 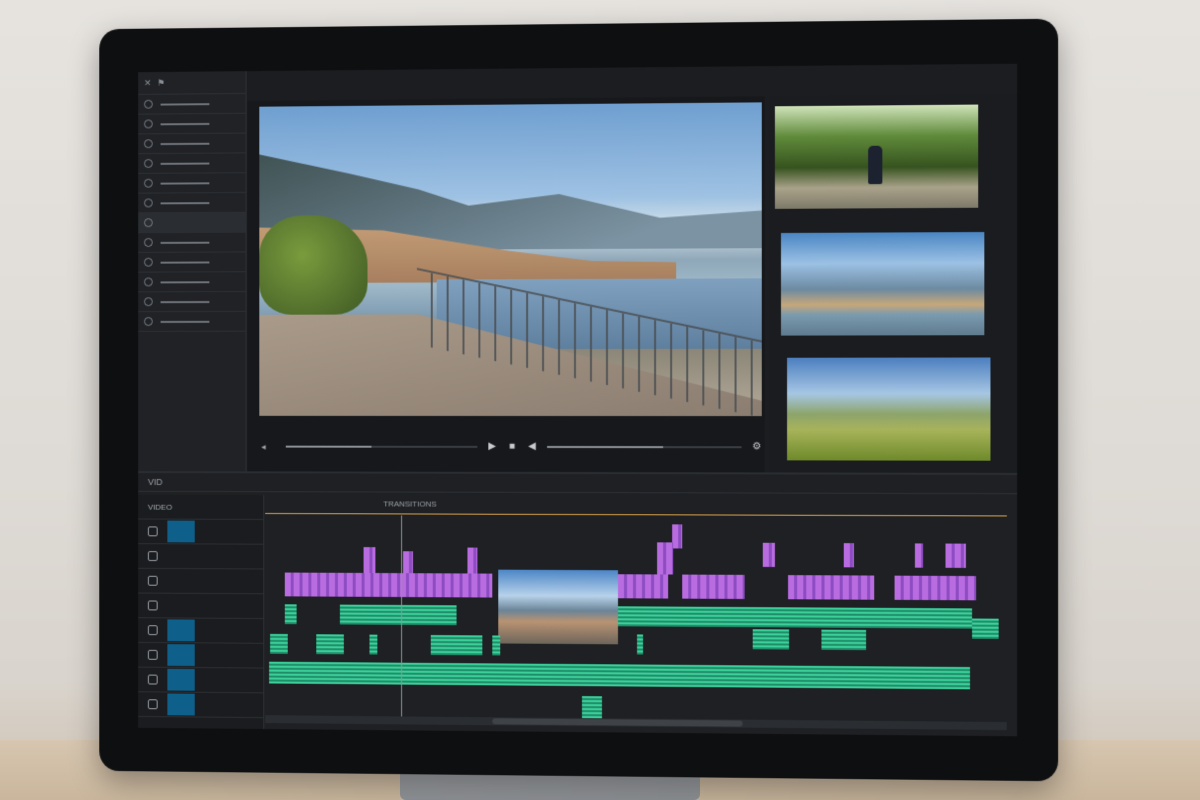 I want to click on source-thumbnails, so click(x=893, y=283).